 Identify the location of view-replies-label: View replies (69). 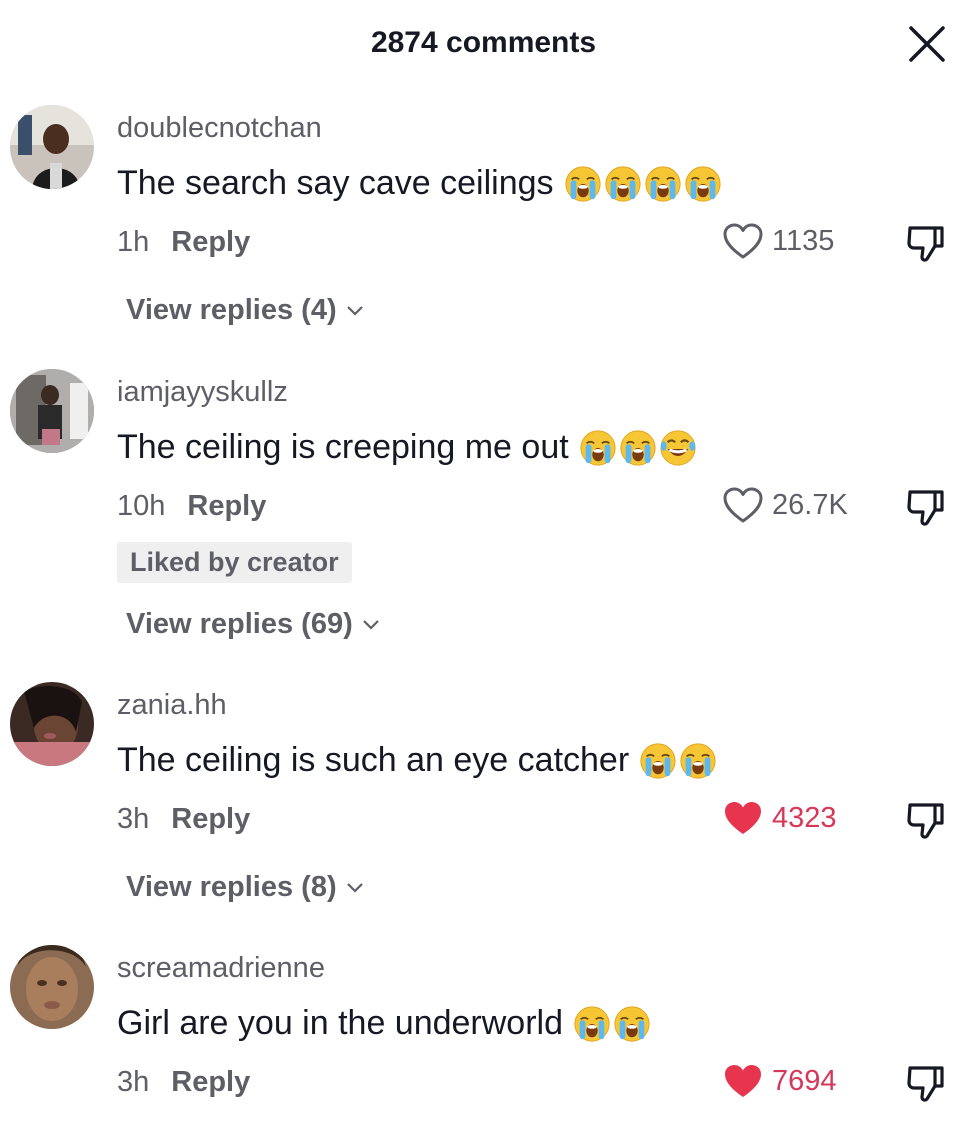
(239, 624).